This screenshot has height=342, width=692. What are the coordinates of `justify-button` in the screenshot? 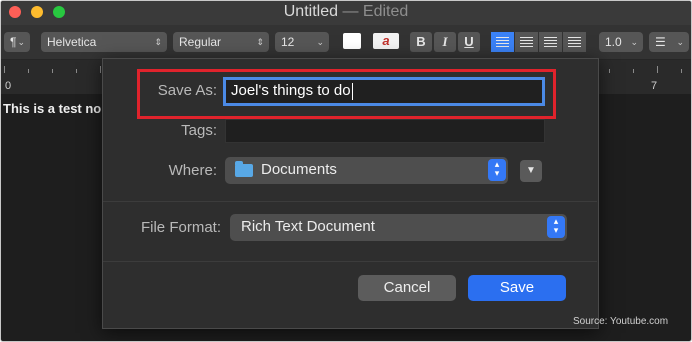 It's located at (574, 42).